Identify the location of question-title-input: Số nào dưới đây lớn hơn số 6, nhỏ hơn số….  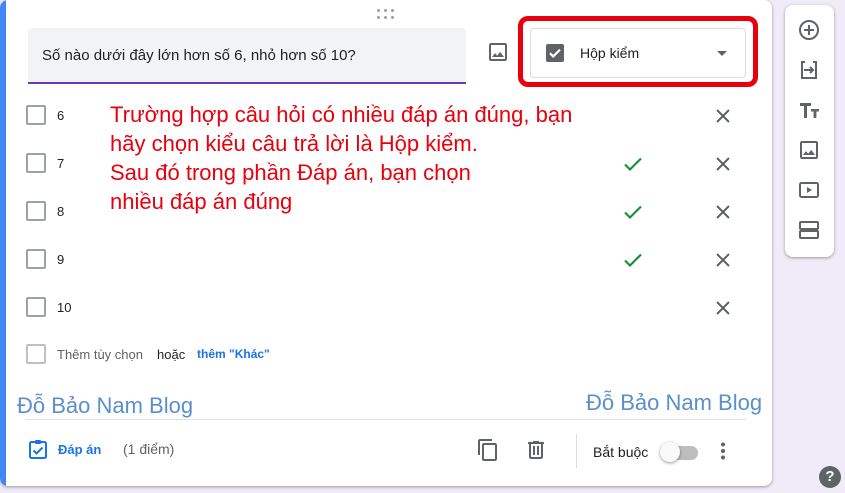
(247, 56).